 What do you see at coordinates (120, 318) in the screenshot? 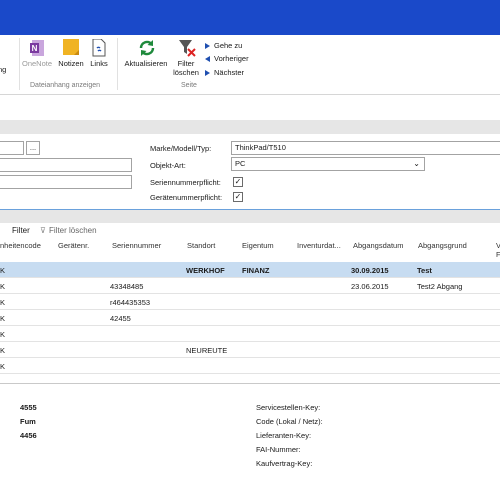
I see `cell-serial: 42455` at bounding box center [120, 318].